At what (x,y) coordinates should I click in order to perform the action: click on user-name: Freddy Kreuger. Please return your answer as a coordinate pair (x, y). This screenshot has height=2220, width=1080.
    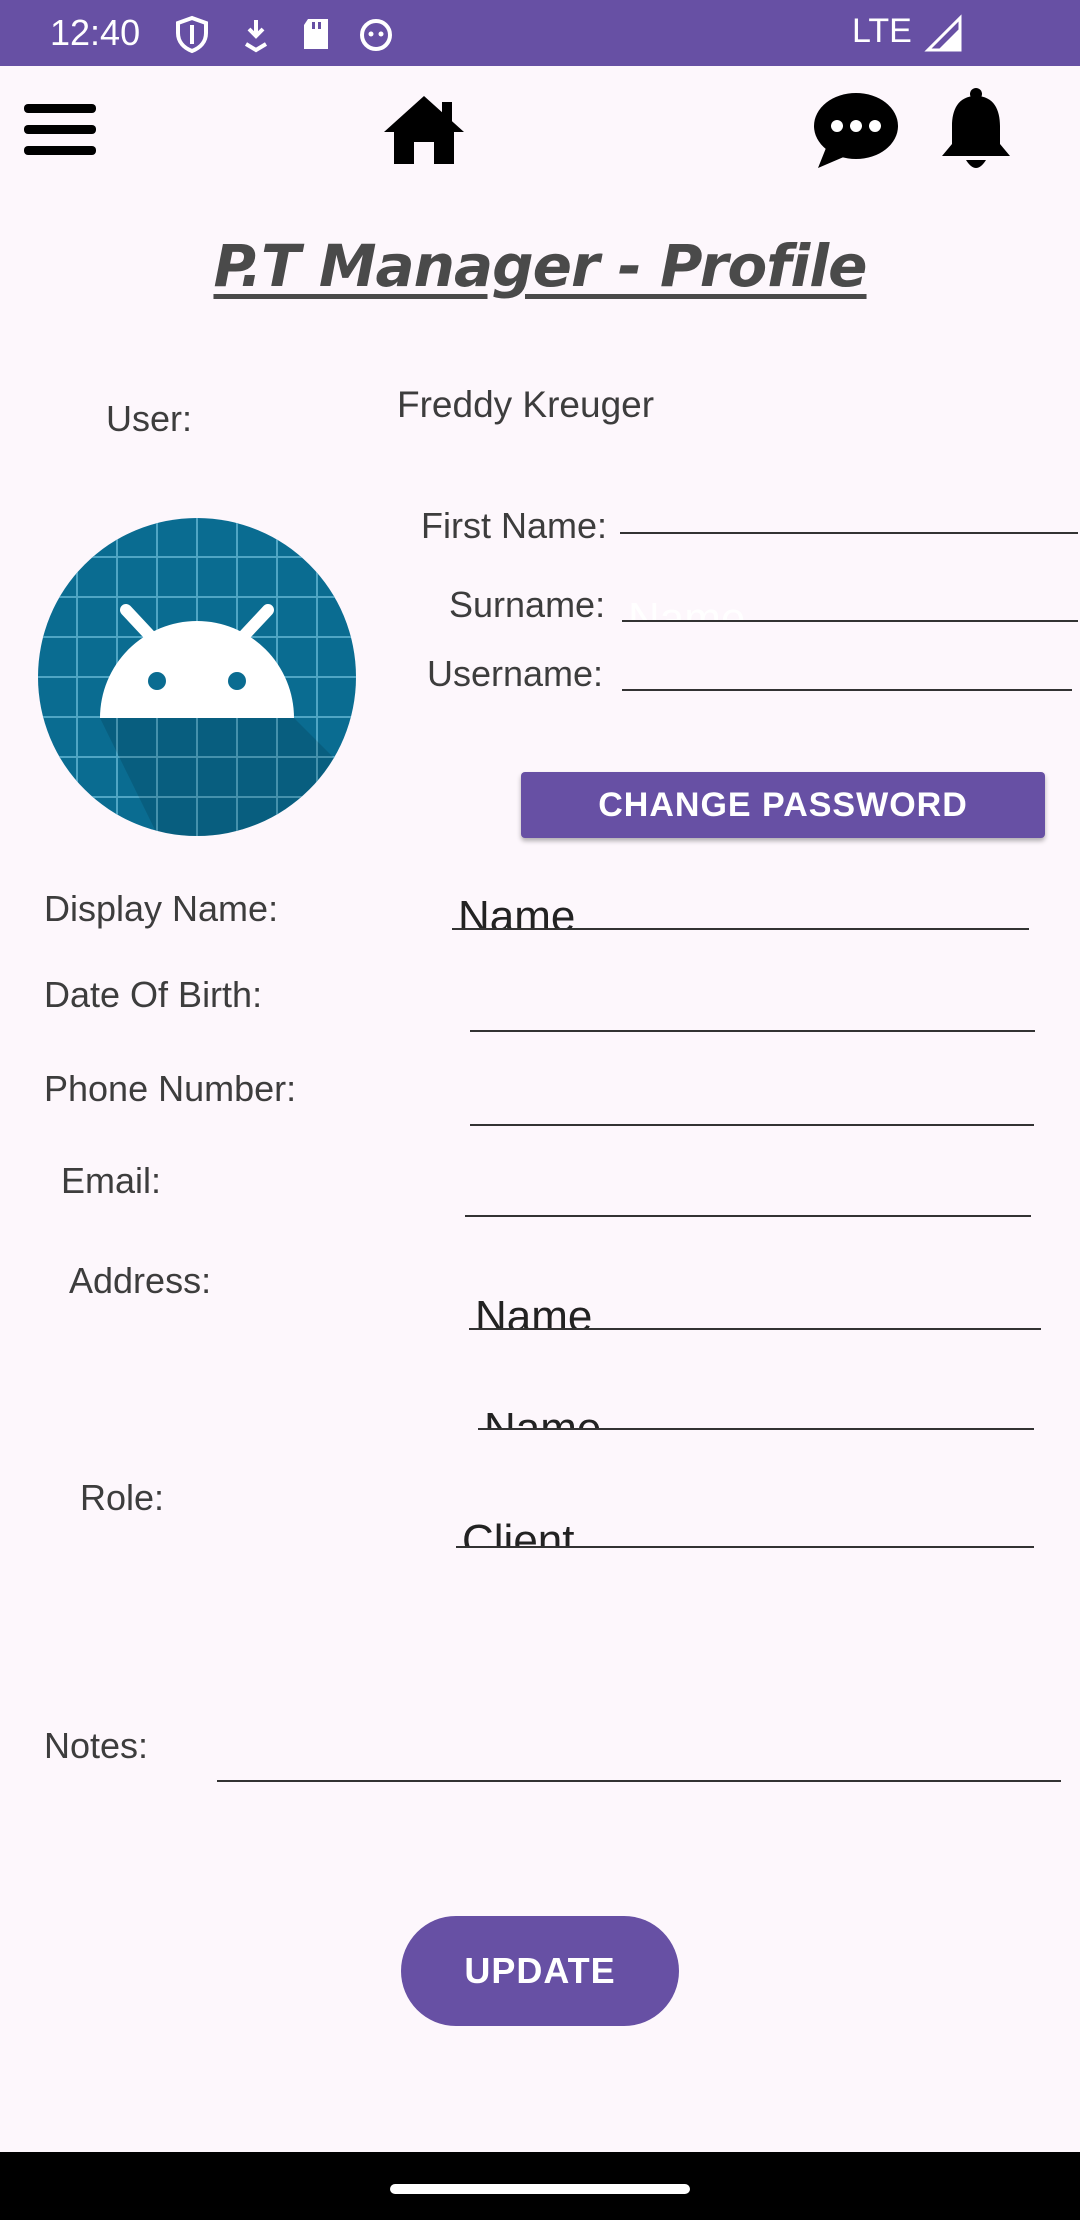
    Looking at the image, I should click on (526, 404).